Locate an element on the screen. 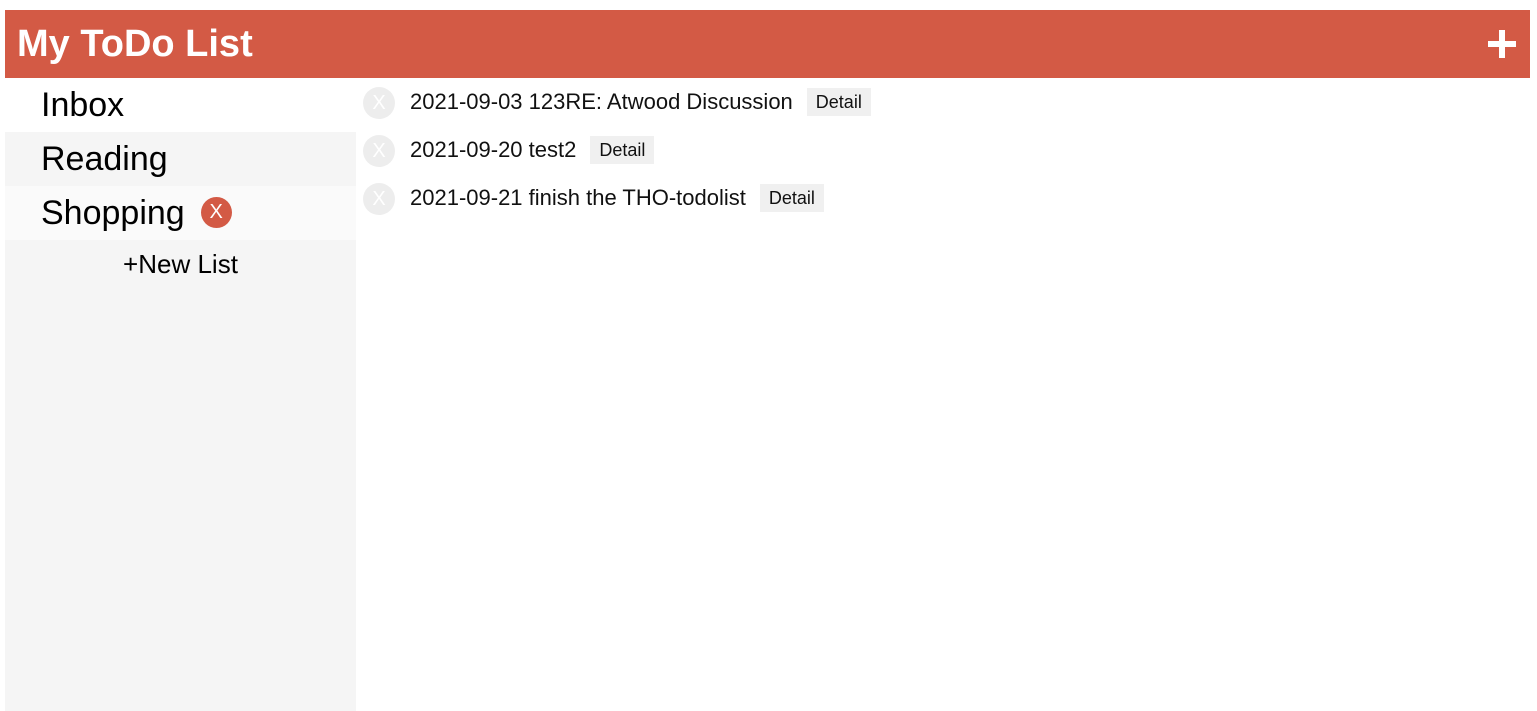  todo-text: 2021-09-21 finish the THO-todolist is located at coordinates (578, 197).